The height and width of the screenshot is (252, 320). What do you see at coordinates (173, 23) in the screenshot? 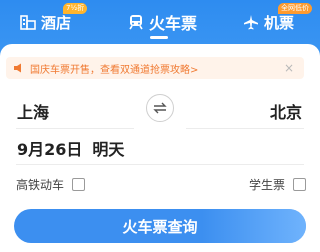
I see `tab-train-label: 火车票` at bounding box center [173, 23].